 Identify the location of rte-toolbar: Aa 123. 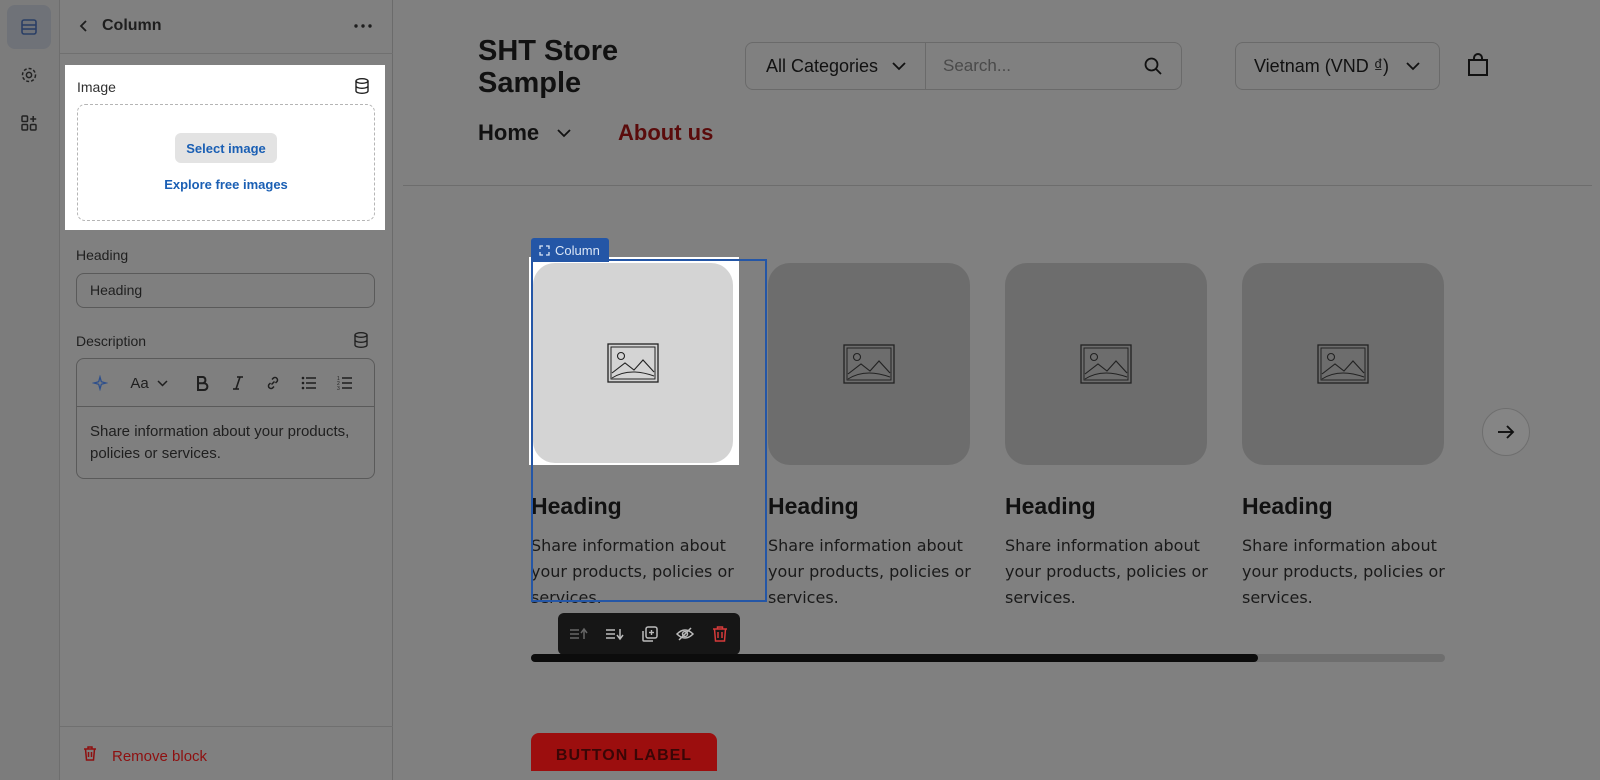
(225, 383).